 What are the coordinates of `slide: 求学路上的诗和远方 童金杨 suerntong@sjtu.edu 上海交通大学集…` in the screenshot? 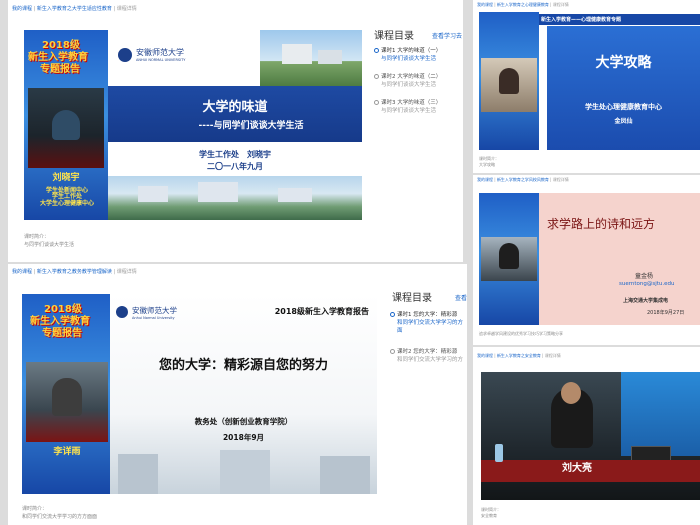 It's located at (619, 259).